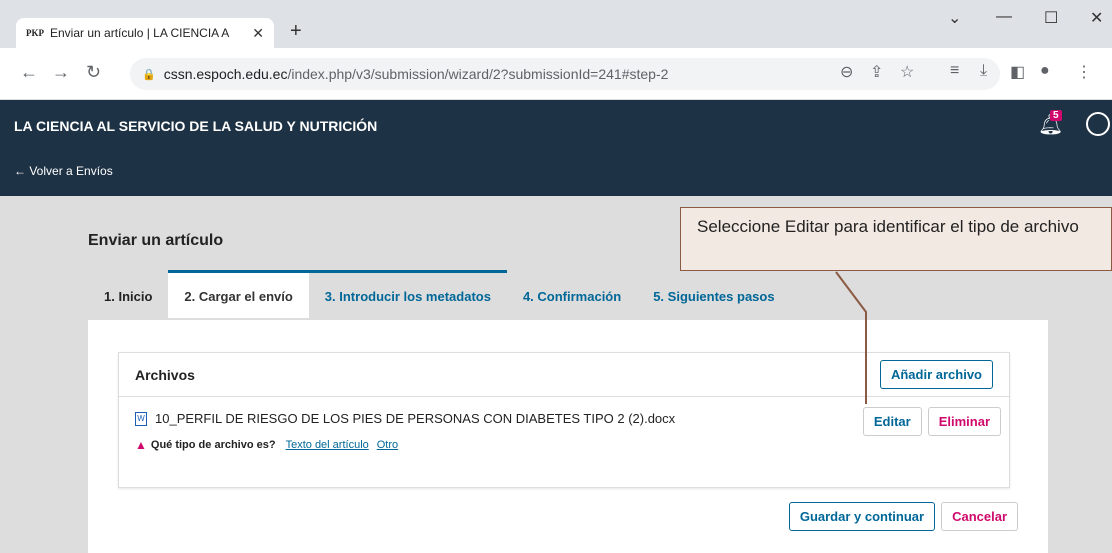  What do you see at coordinates (983, 71) in the screenshot?
I see `download-icon: ⤓` at bounding box center [983, 71].